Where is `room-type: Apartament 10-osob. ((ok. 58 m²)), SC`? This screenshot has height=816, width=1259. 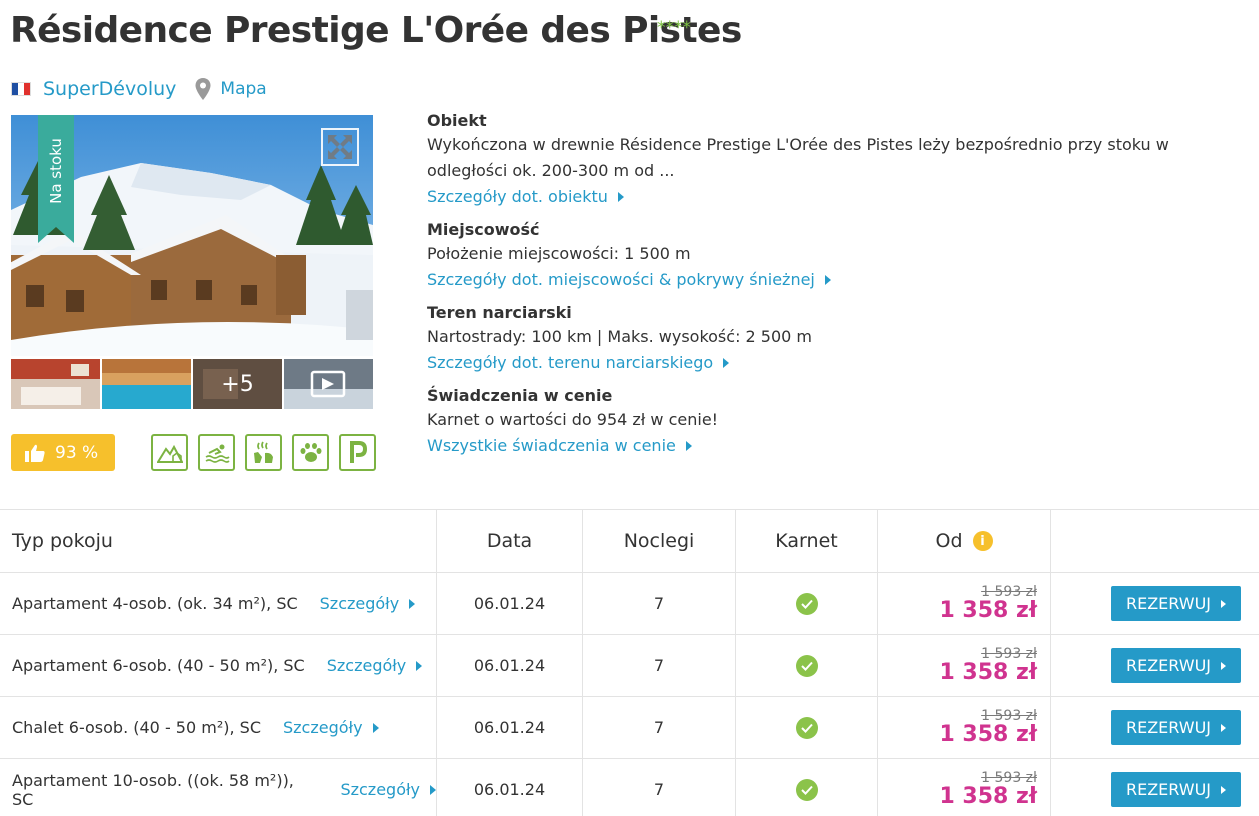
room-type: Apartament 10-osob. ((ok. 58 m²)), SC is located at coordinates (153, 789).